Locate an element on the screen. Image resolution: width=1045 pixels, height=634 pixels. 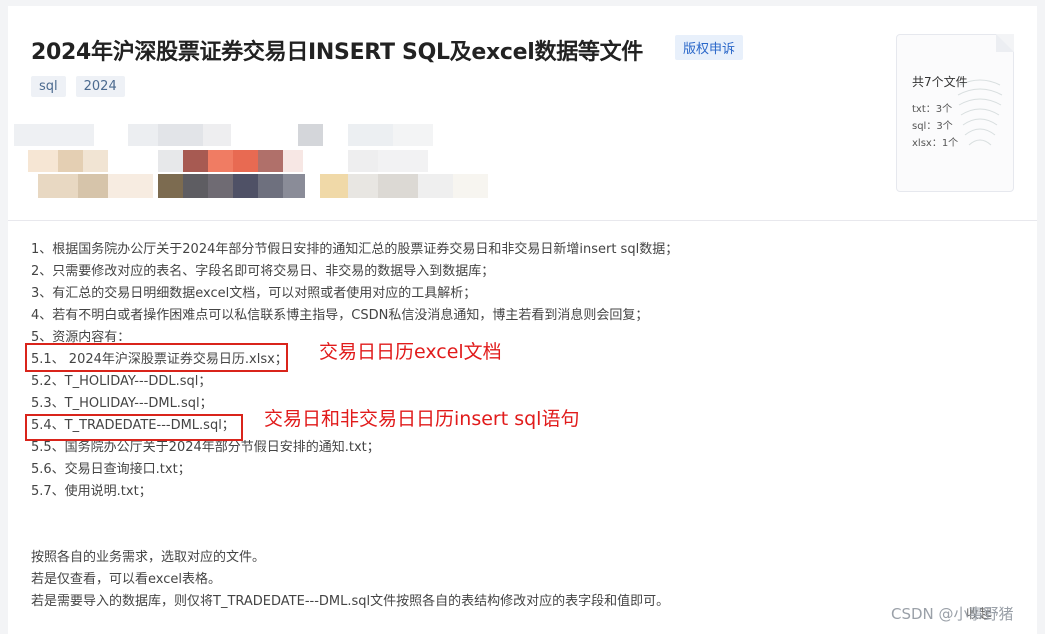
annotation-excel-note: 交易日日历excel文档 is located at coordinates (410, 352).